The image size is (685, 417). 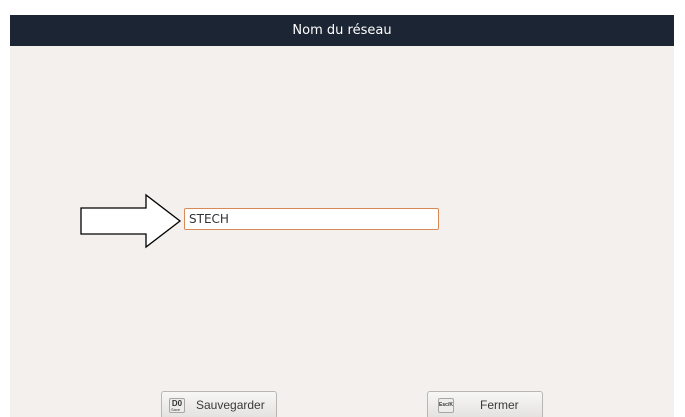 I want to click on right-arrow-outline-icon, so click(x=131, y=221).